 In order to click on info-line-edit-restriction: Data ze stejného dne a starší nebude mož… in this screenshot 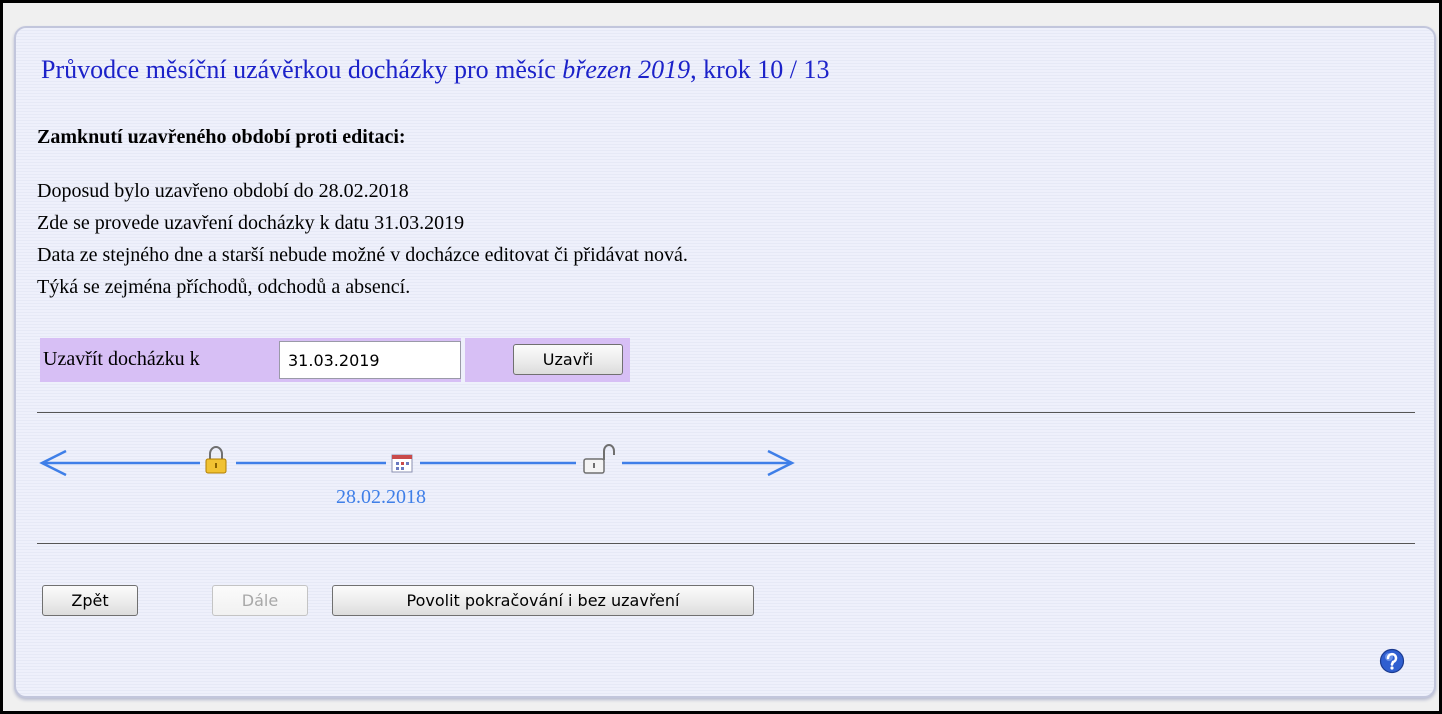, I will do `click(362, 255)`.